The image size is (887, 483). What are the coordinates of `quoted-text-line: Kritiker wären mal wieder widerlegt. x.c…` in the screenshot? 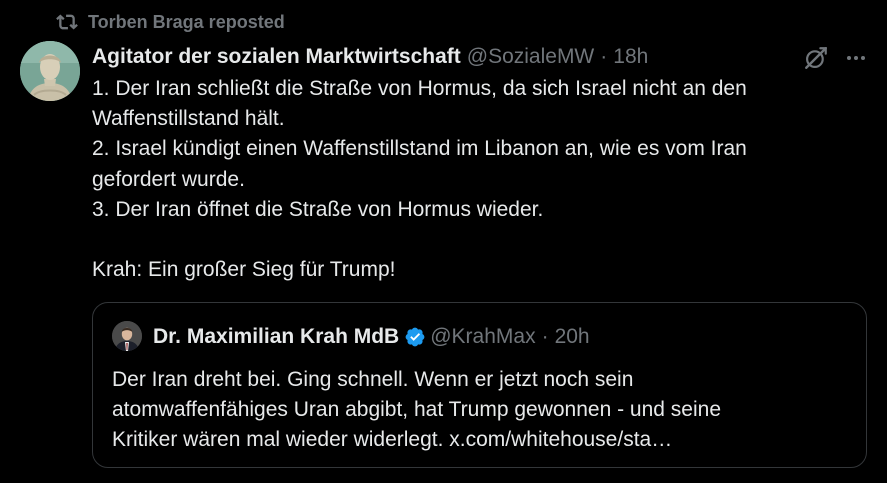 It's located at (392, 440).